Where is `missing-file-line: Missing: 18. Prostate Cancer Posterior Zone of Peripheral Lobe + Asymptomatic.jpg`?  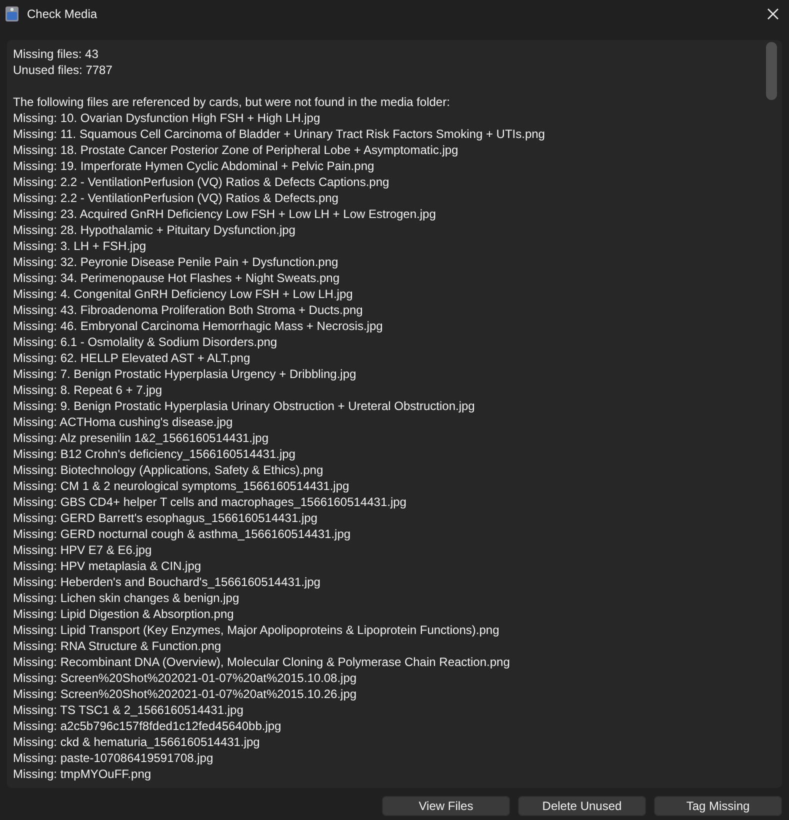 missing-file-line: Missing: 18. Prostate Cancer Posterior Zone of Peripheral Lobe + Asymptomatic.jpg is located at coordinates (236, 150).